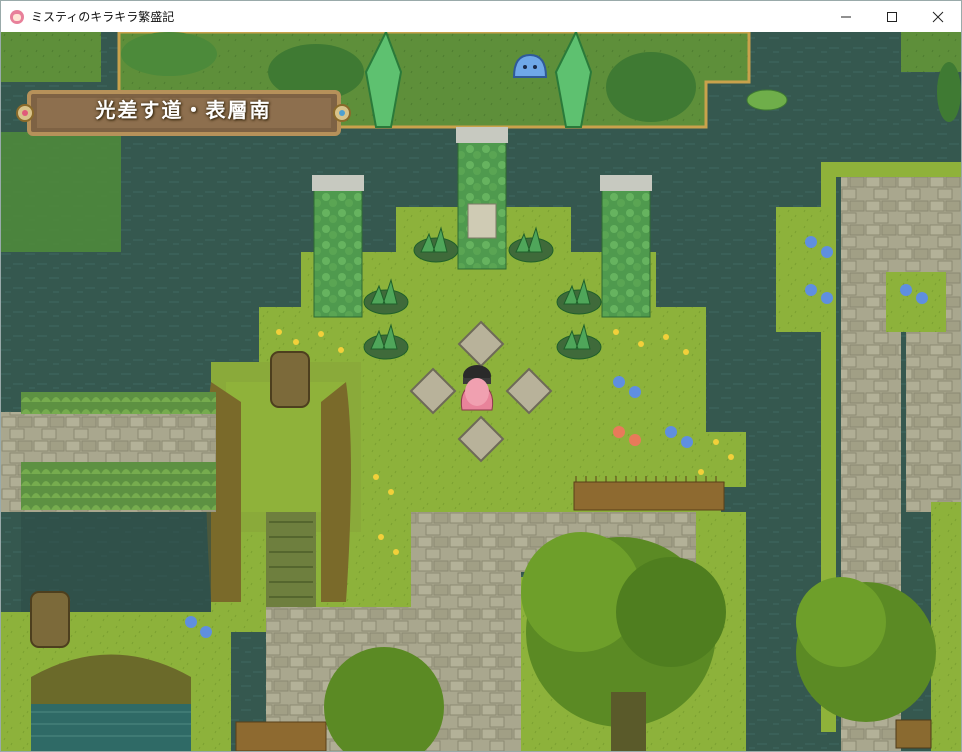 This screenshot has width=962, height=752. Describe the element at coordinates (530, 66) in the screenshot. I see `blue-slime-sprite` at that location.